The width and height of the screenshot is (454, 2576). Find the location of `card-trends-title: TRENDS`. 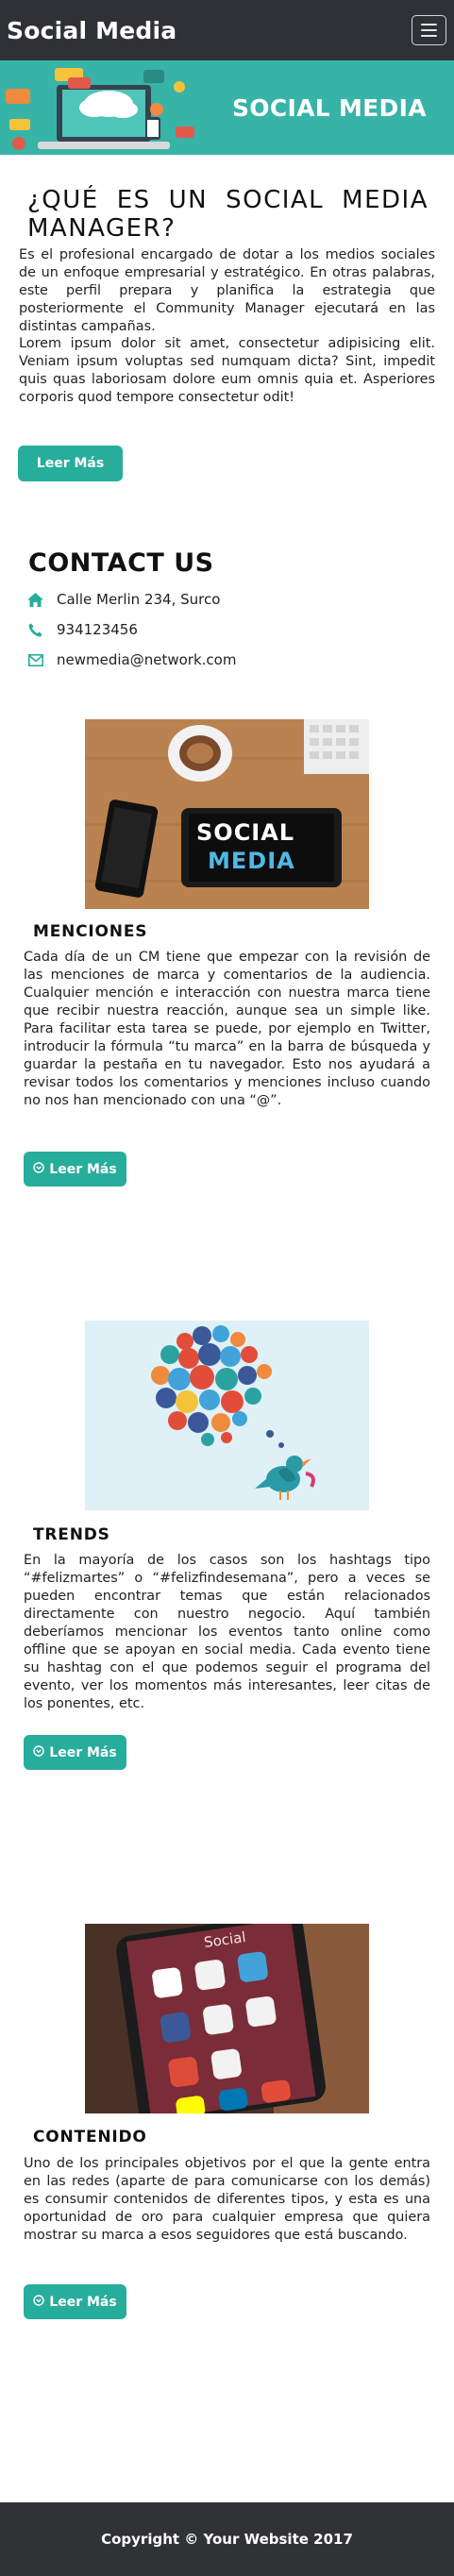

card-trends-title: TRENDS is located at coordinates (71, 1534).